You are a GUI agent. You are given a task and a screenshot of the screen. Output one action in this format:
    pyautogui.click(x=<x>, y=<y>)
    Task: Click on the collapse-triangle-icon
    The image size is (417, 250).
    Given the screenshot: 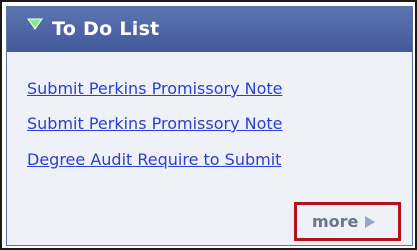 What is the action you would take?
    pyautogui.click(x=35, y=24)
    